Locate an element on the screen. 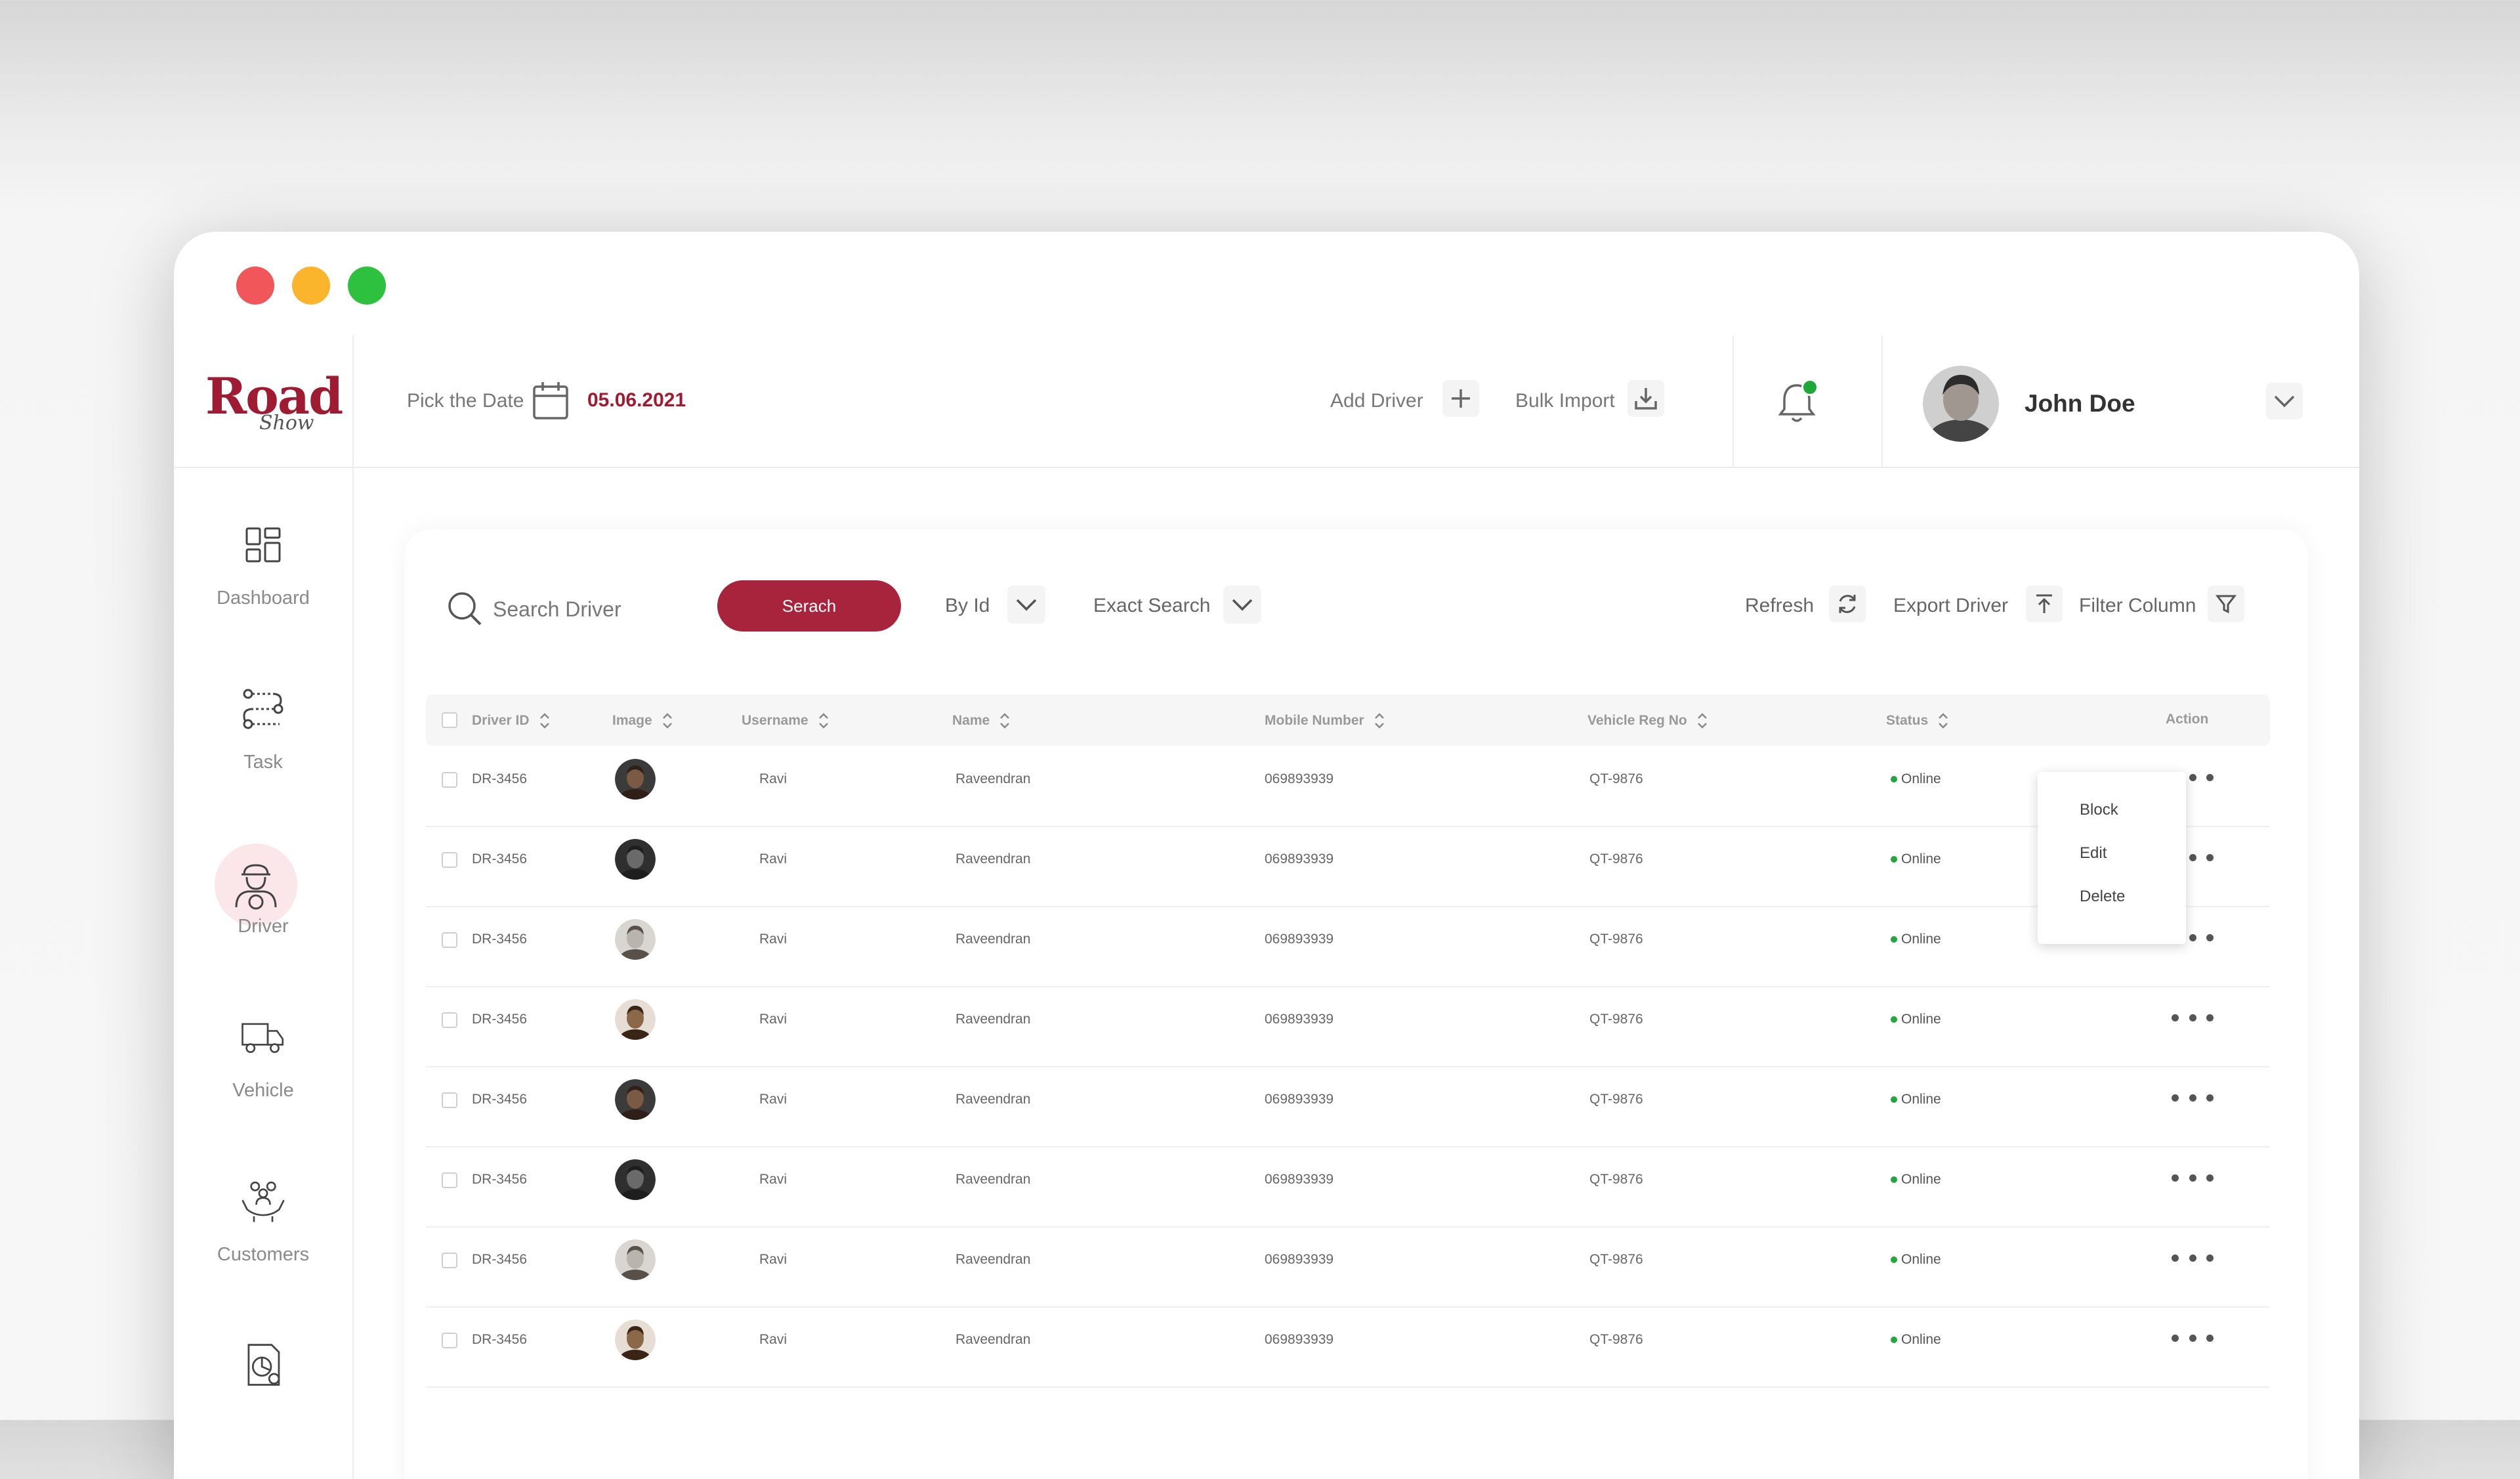  column-title: Action is located at coordinates (2187, 719).